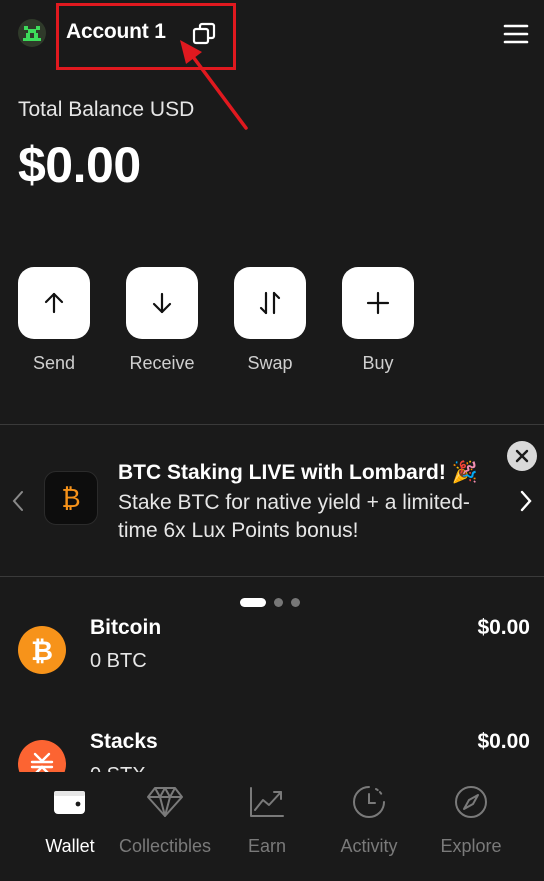 Image resolution: width=544 pixels, height=881 pixels. I want to click on balance-value: $0.00, so click(79, 165).